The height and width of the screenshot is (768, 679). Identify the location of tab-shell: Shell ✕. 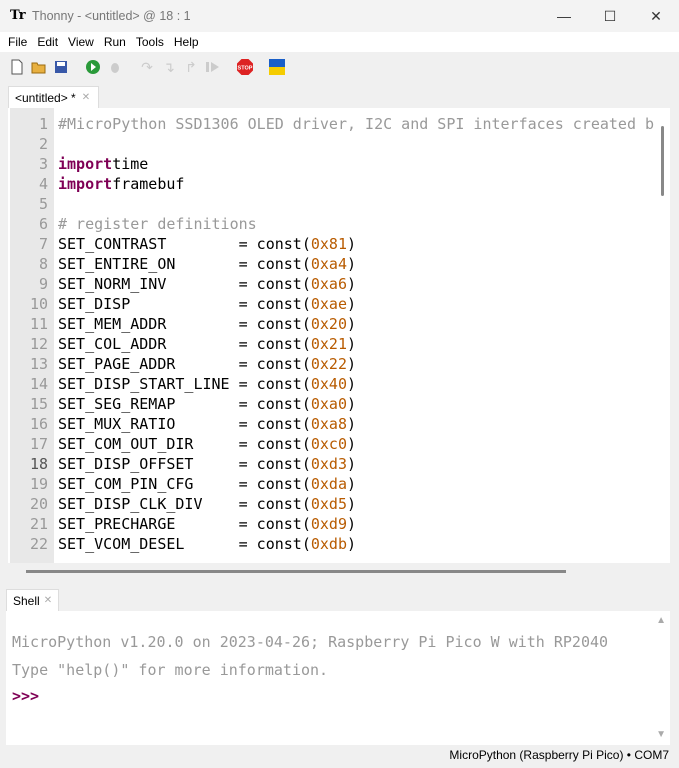
(33, 600).